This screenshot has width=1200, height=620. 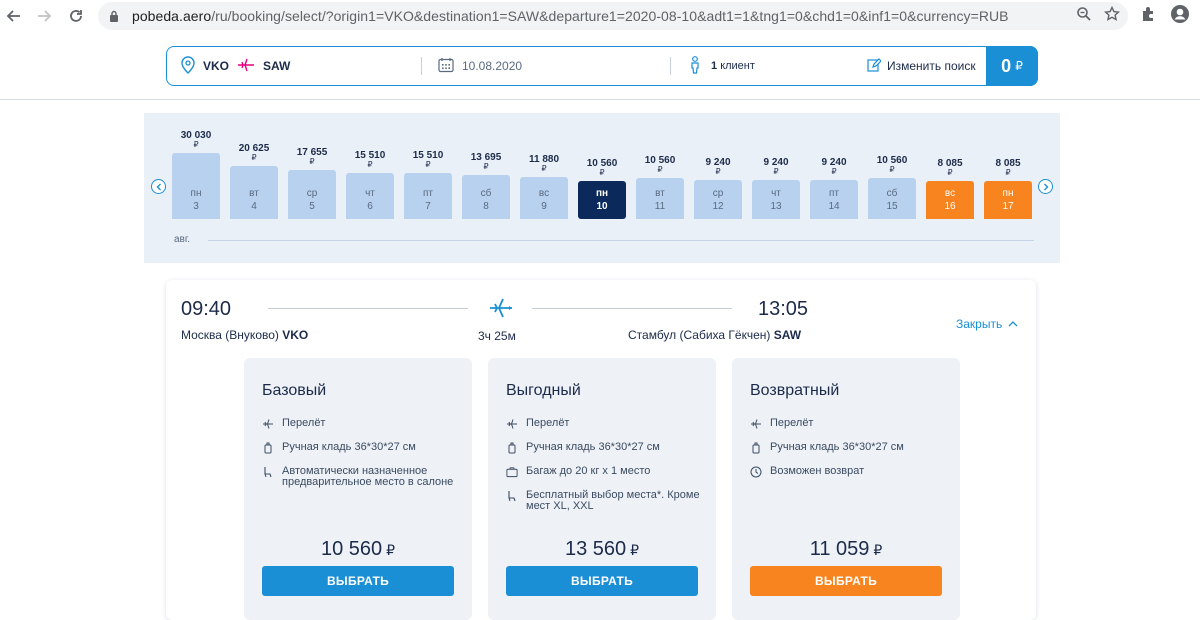 I want to click on calendar-day-number: 3, so click(x=196, y=206).